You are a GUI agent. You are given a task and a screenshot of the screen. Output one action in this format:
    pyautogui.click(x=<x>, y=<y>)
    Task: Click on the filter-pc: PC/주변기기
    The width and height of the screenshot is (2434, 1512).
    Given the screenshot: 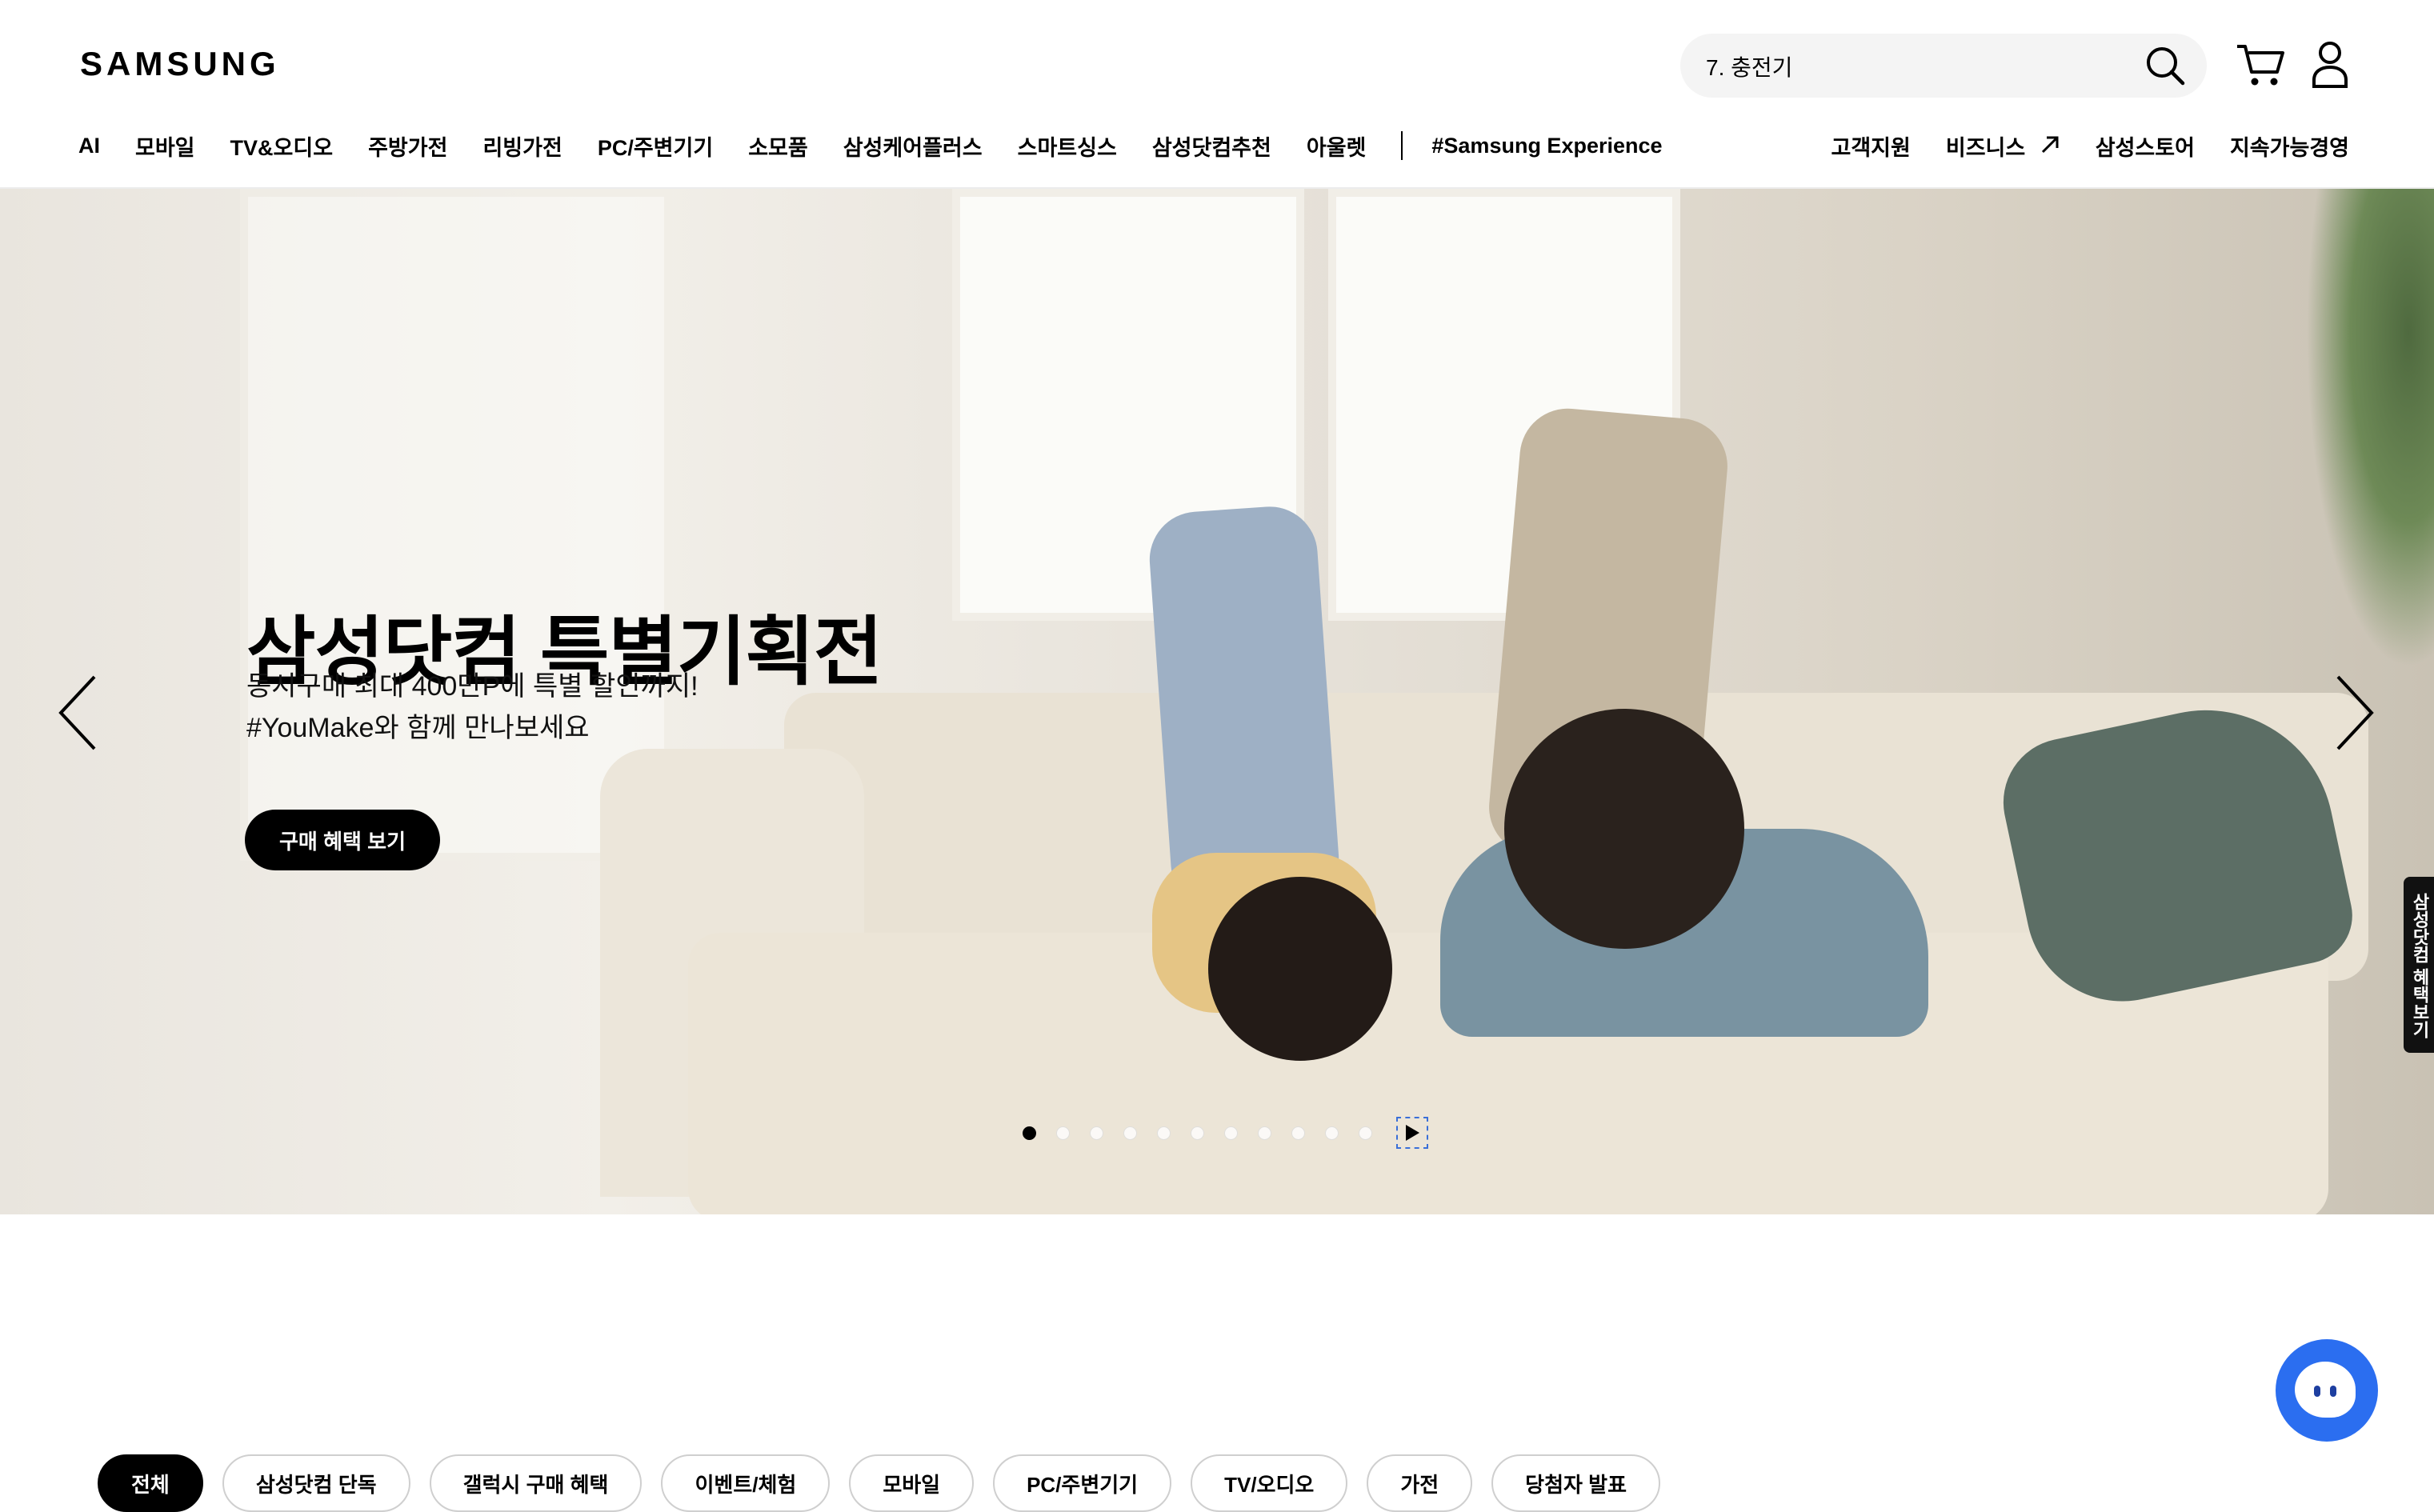 What is the action you would take?
    pyautogui.click(x=1083, y=1483)
    